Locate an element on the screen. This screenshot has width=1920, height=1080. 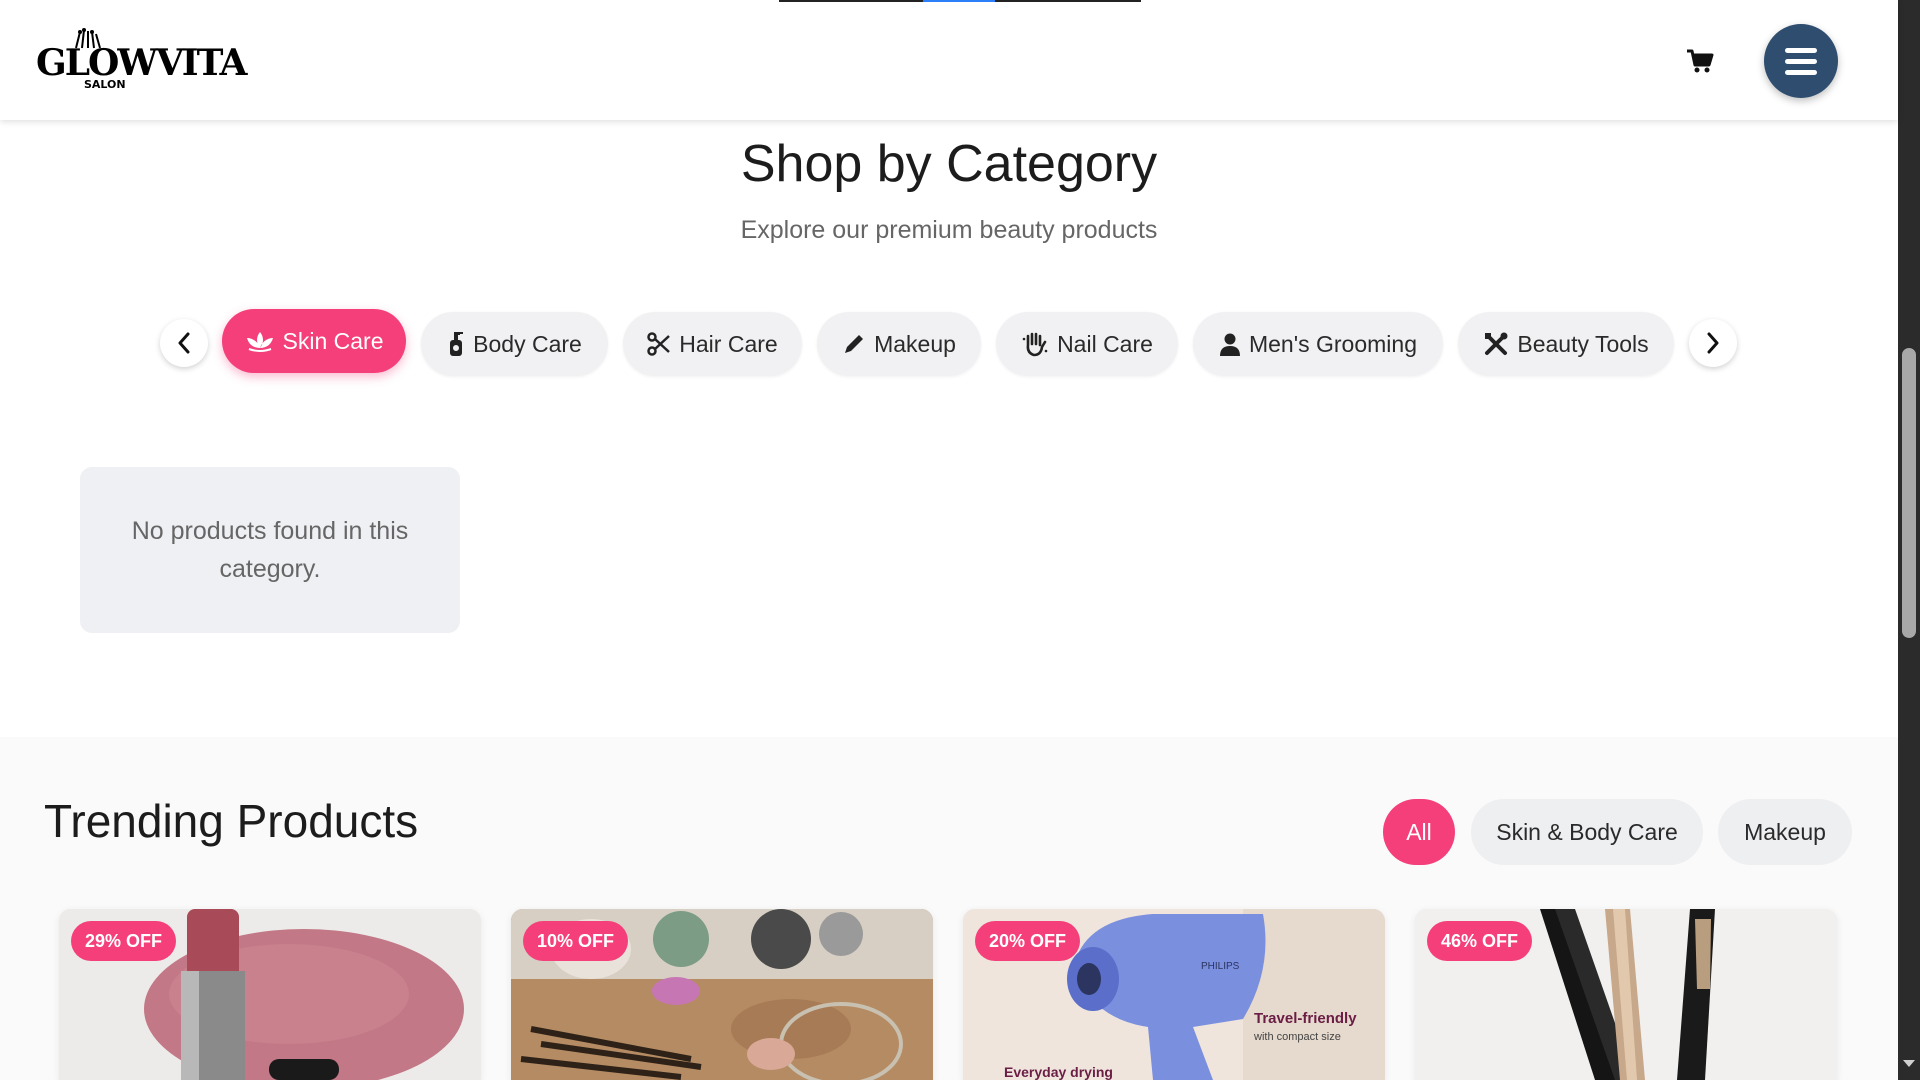
category-pill-mens-grooming: Men's Grooming is located at coordinates (1318, 344).